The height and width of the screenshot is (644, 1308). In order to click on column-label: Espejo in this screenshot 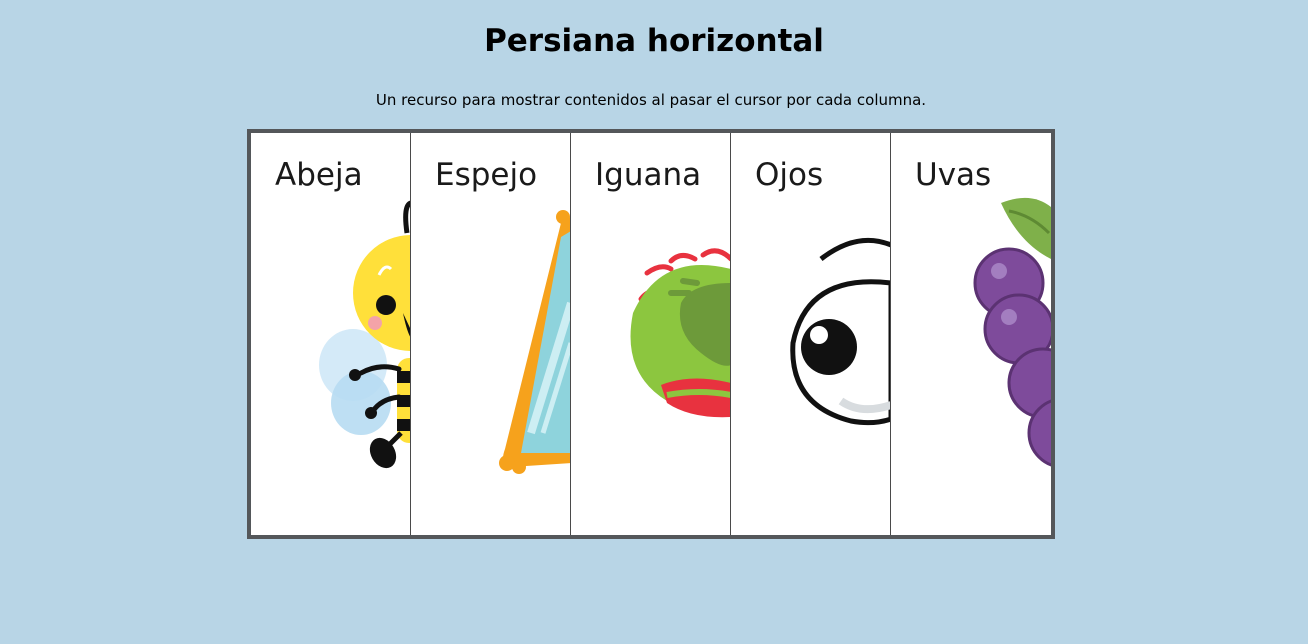, I will do `click(486, 175)`.